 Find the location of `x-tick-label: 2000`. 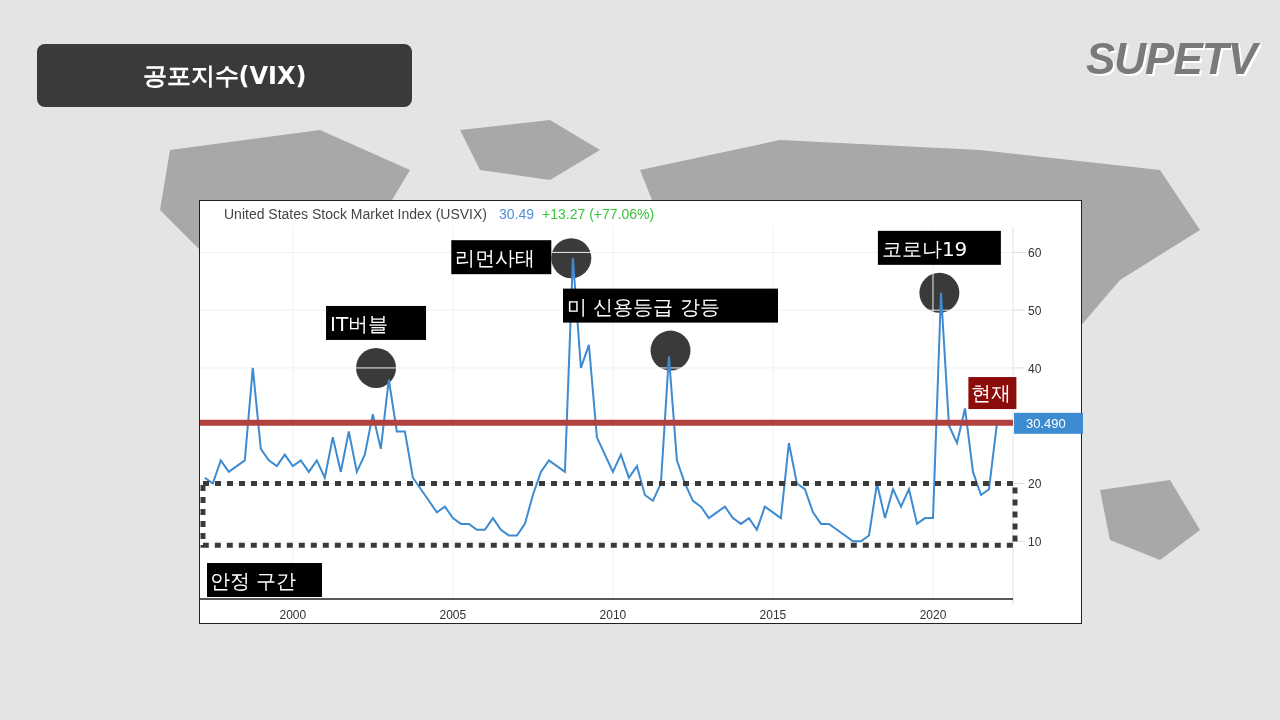

x-tick-label: 2000 is located at coordinates (293, 615).